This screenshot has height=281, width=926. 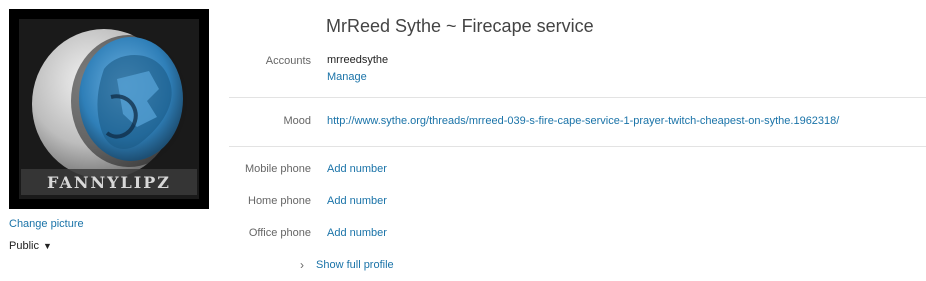 What do you see at coordinates (302, 265) in the screenshot?
I see `chevron-right-icon: ›` at bounding box center [302, 265].